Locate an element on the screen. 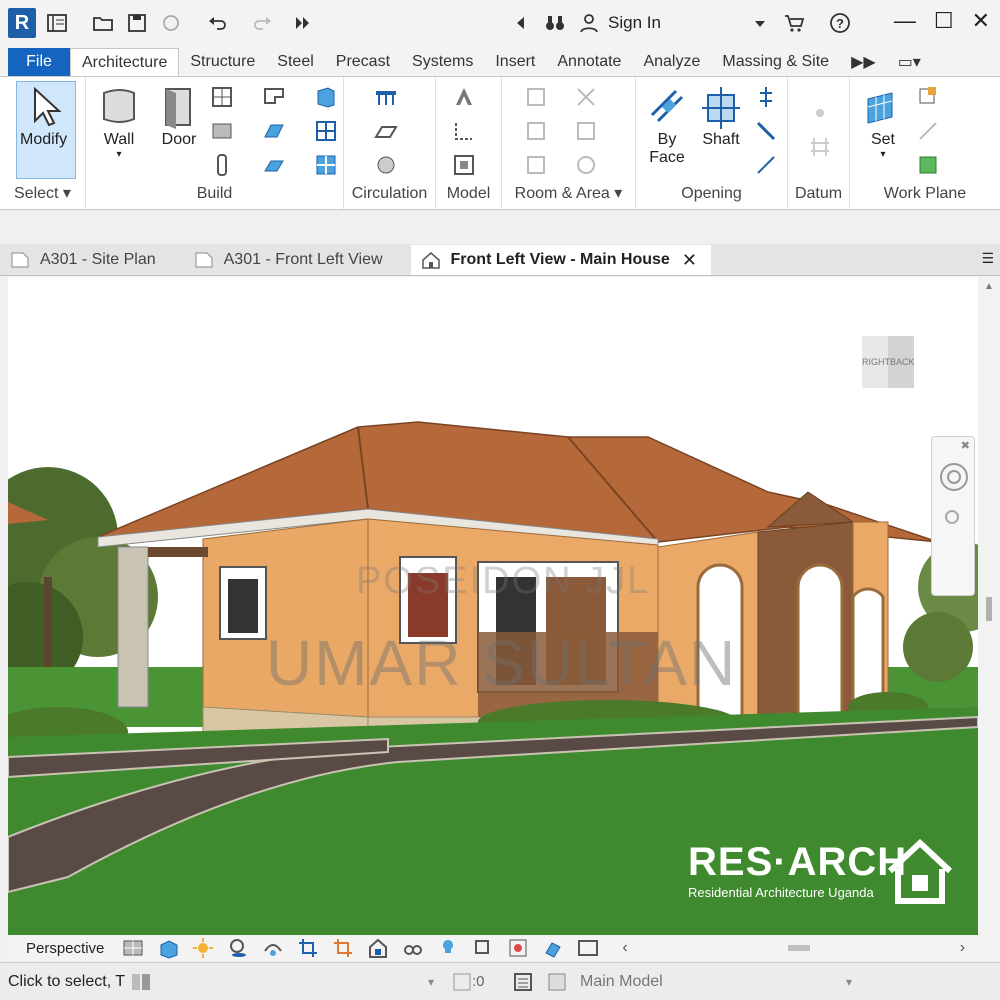 This screenshot has width=1000, height=1000. window-icon is located at coordinates (222, 97).